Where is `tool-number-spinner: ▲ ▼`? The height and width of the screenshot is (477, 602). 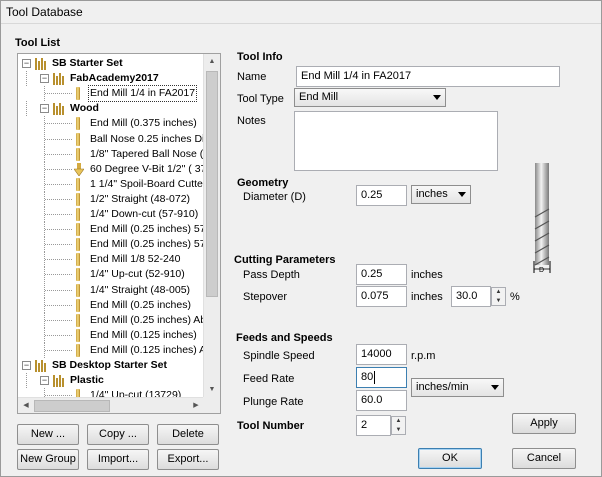
tool-number-spinner: ▲ ▼ is located at coordinates (398, 425).